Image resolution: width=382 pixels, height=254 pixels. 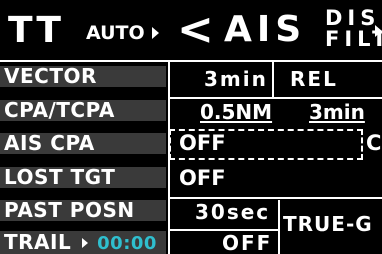 I want to click on back-button: <, so click(x=193, y=29).